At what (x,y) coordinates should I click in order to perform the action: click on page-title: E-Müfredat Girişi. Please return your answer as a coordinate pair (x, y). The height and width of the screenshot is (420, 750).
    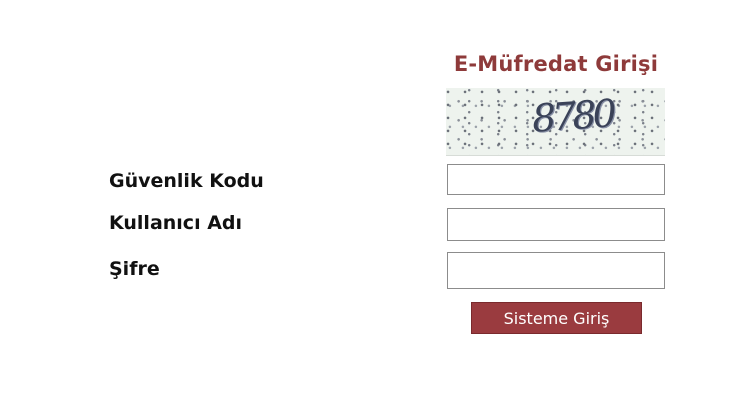
    Looking at the image, I should click on (556, 64).